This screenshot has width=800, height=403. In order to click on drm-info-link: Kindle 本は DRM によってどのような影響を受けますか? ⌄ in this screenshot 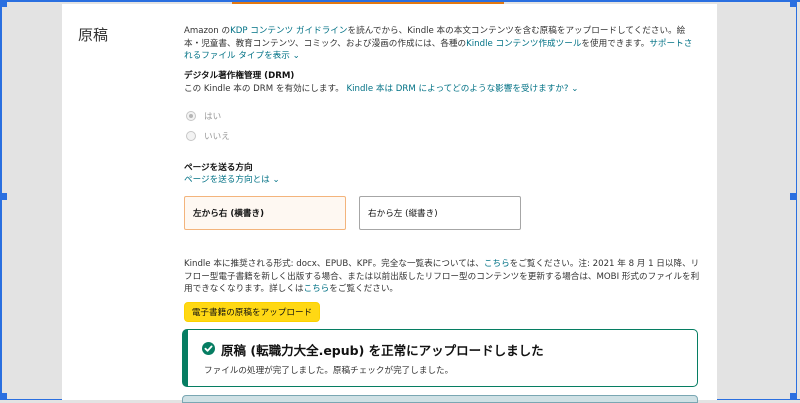, I will do `click(463, 89)`.